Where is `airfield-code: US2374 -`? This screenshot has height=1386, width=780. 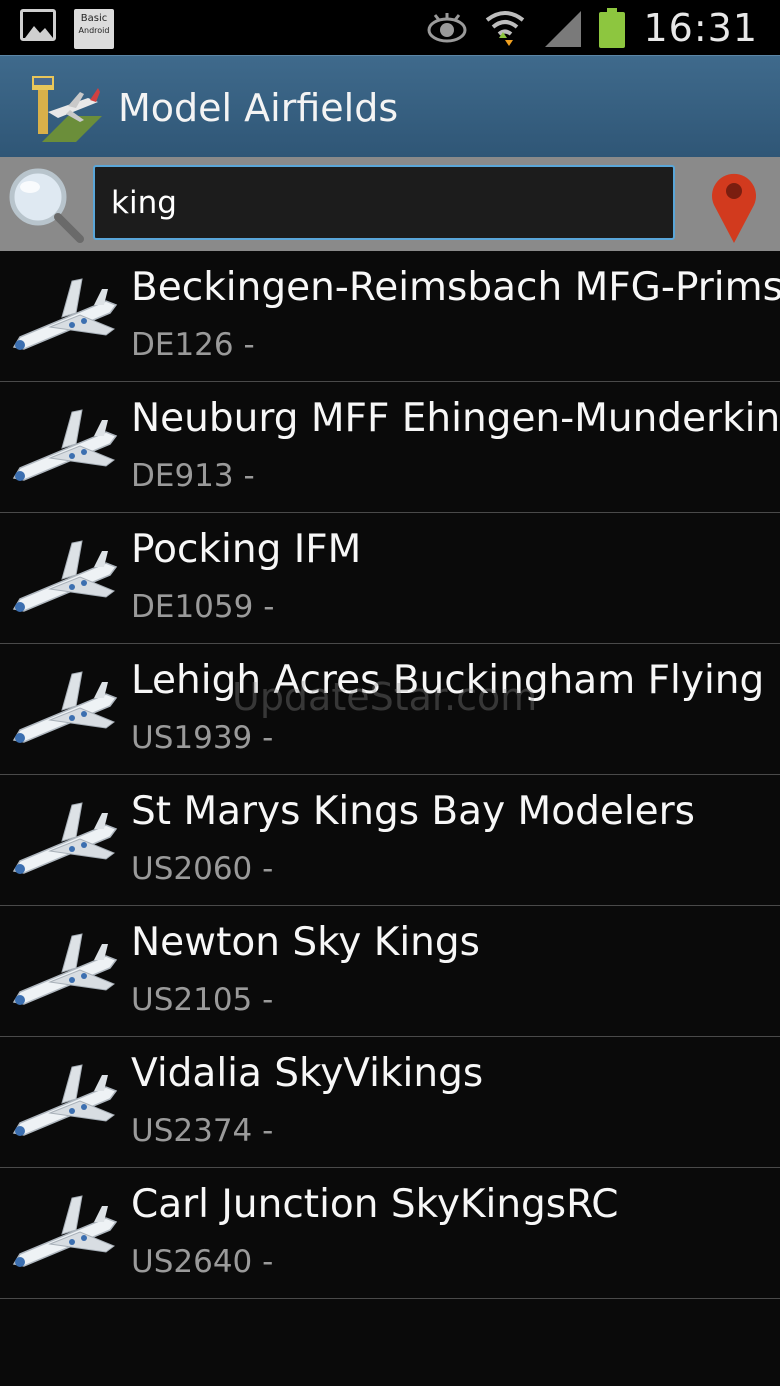 airfield-code: US2374 - is located at coordinates (202, 1131).